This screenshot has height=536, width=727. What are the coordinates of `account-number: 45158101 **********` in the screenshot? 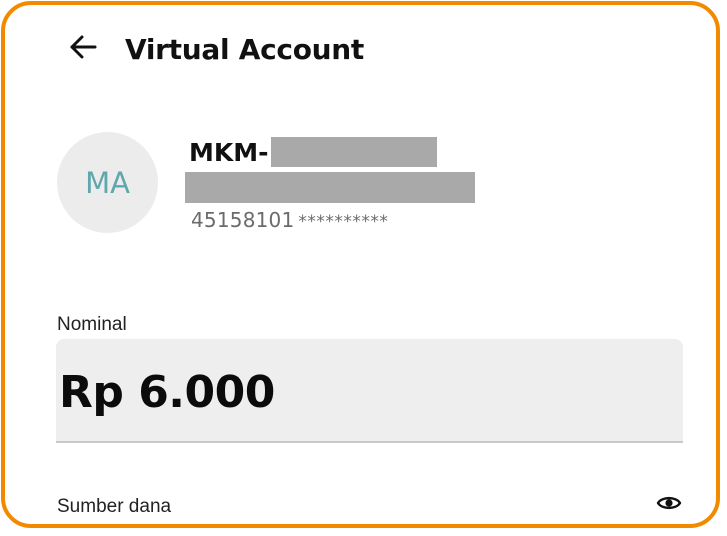 It's located at (289, 220).